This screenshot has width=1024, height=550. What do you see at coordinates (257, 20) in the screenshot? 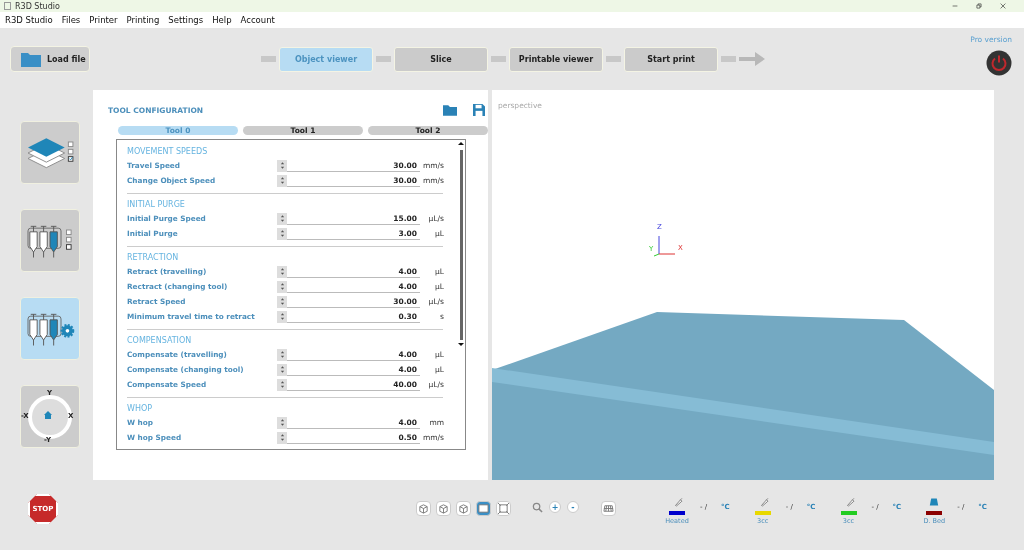
I see `menu-item: Account` at bounding box center [257, 20].